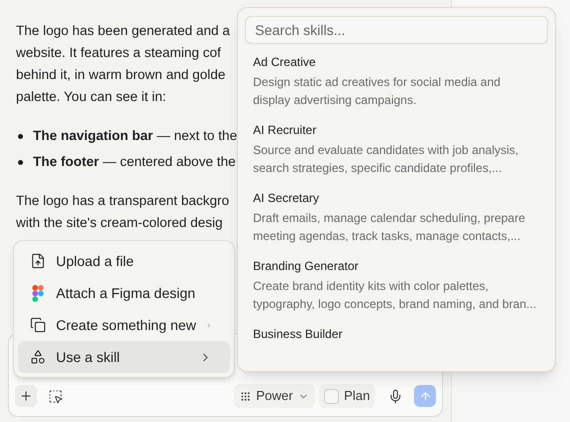  I want to click on plus-icon, so click(26, 396).